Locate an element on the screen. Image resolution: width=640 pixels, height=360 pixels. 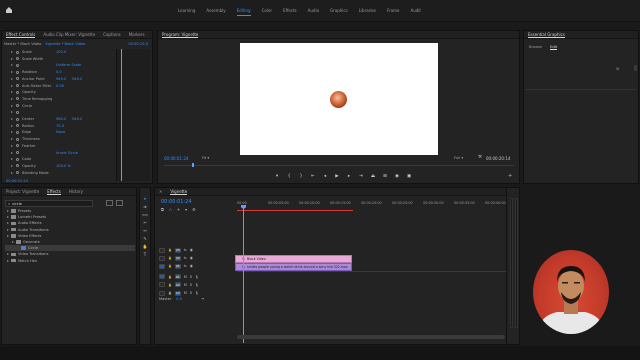
property-value: Uniform Scale is located at coordinates (68, 65).